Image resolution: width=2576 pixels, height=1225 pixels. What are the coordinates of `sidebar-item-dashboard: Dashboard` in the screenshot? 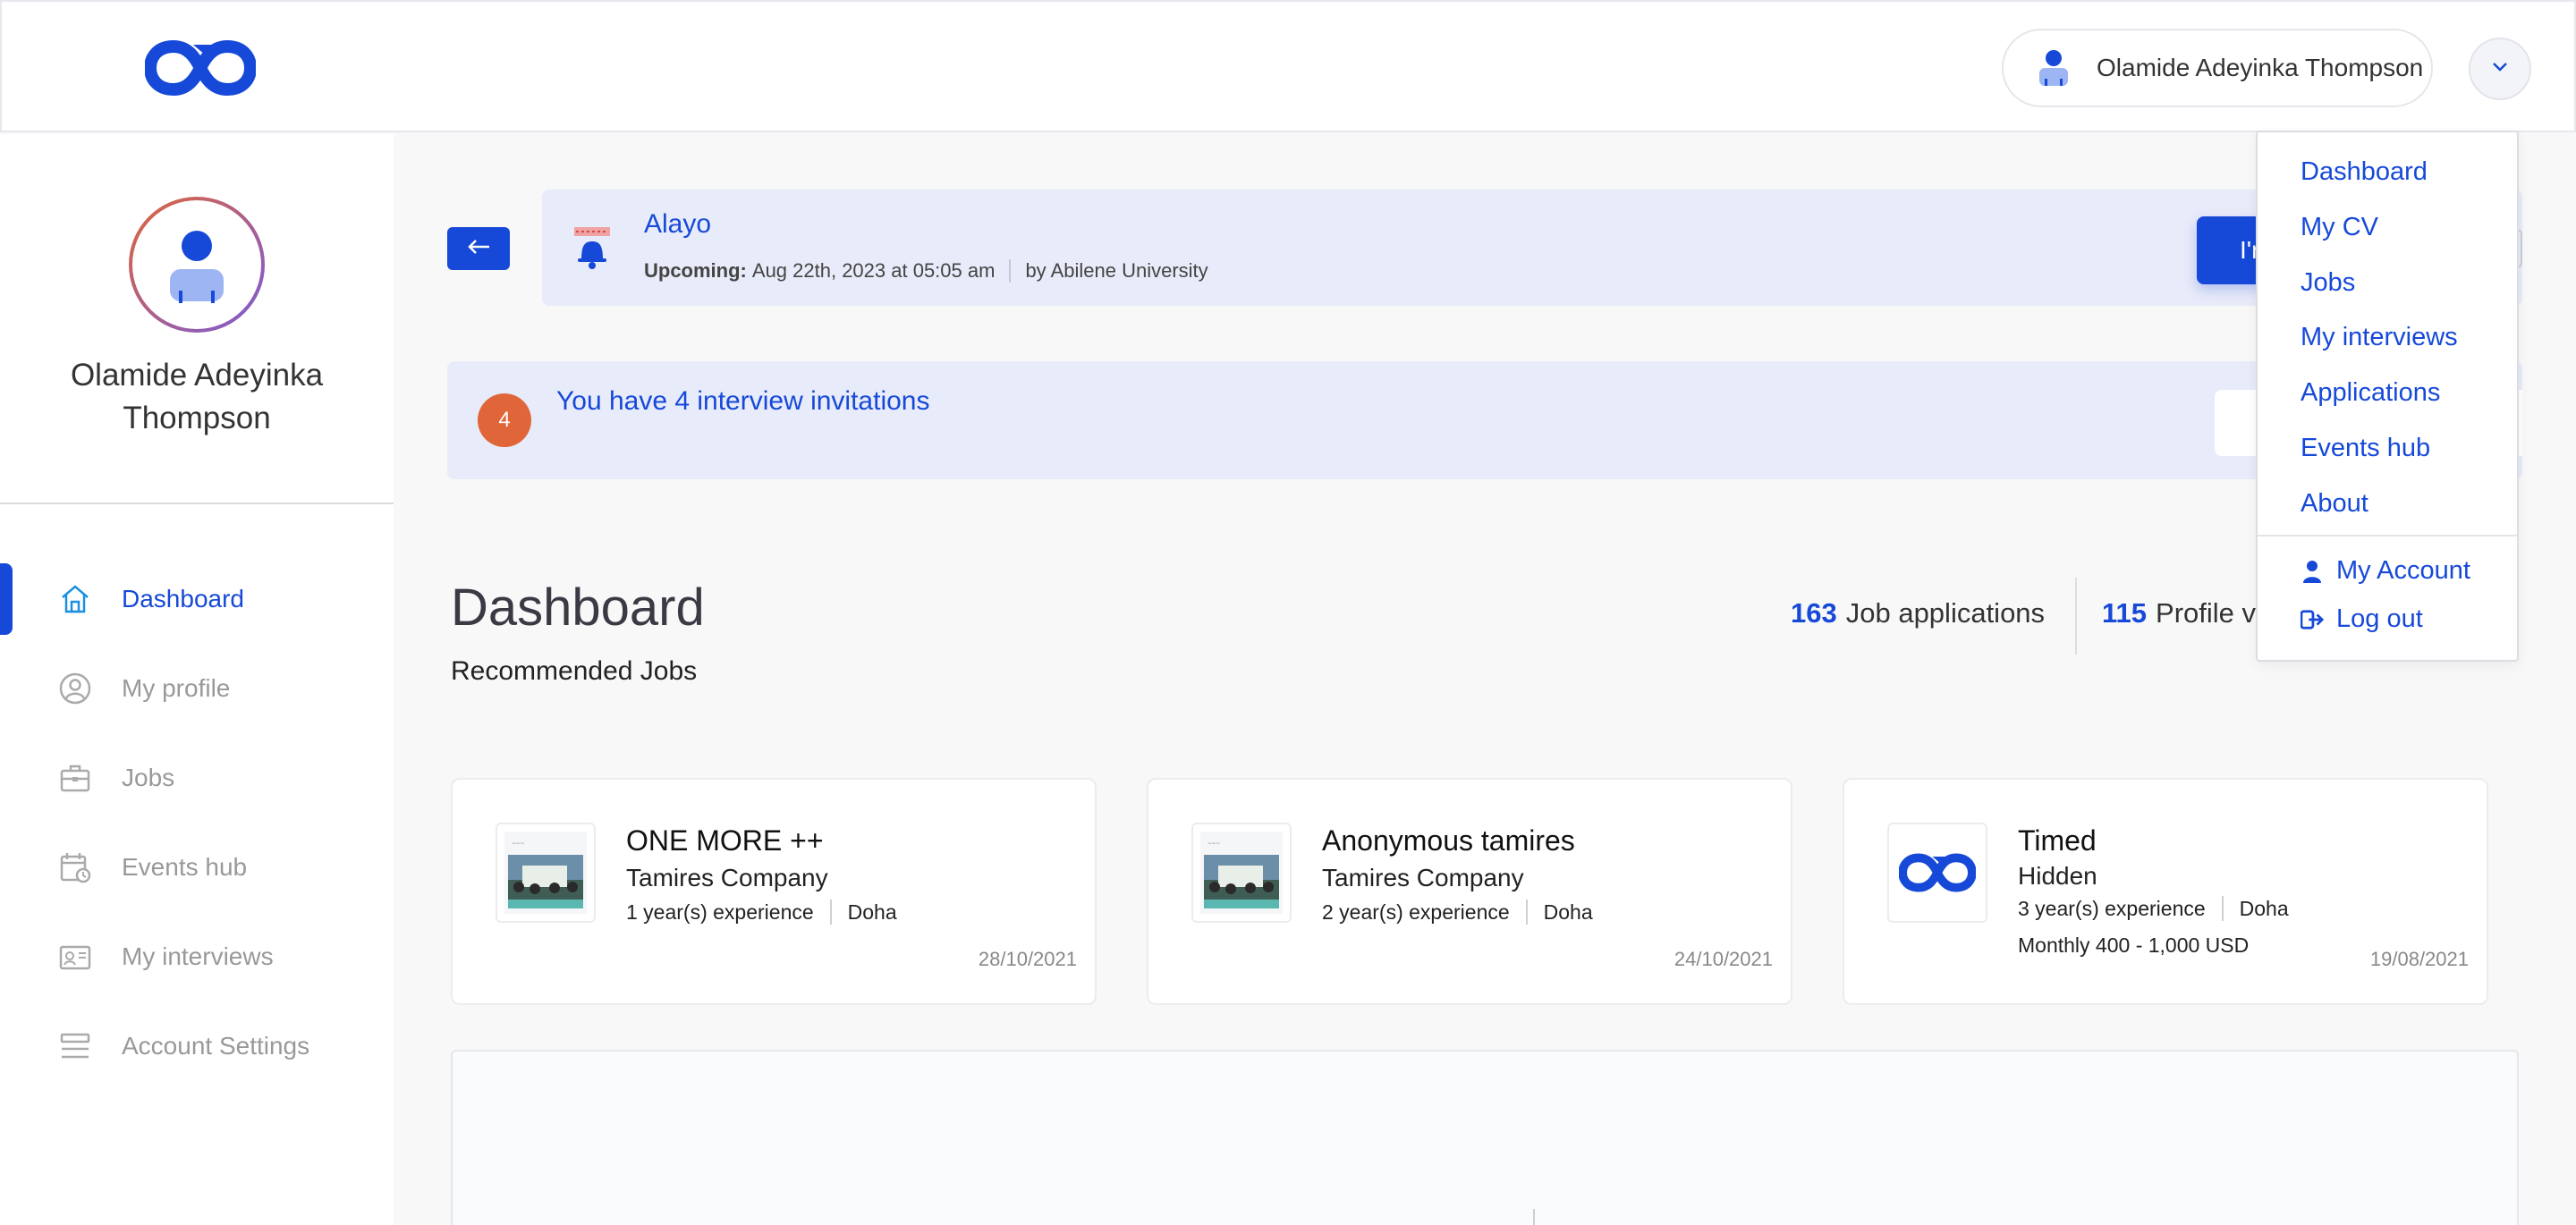 It's located at (197, 599).